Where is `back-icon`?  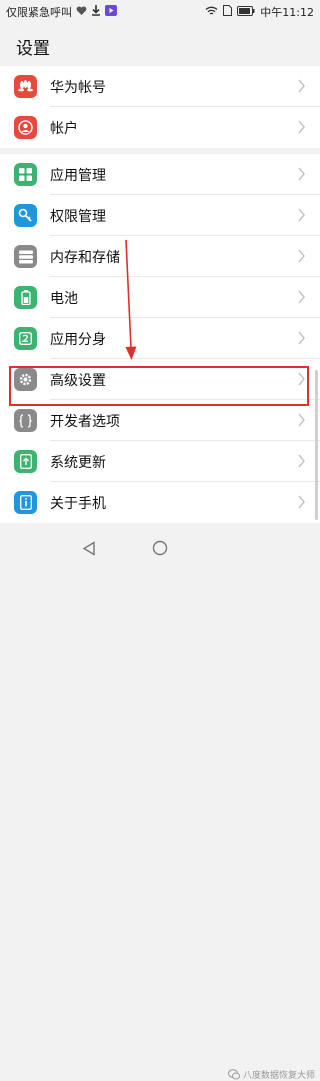
back-icon is located at coordinates (89, 548).